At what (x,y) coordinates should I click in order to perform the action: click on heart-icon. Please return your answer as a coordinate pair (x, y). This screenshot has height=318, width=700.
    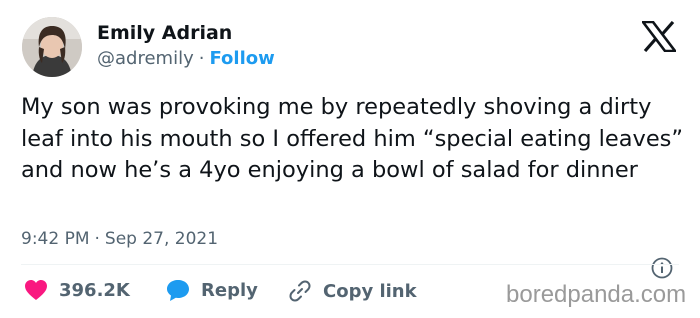
    Looking at the image, I should click on (36, 290).